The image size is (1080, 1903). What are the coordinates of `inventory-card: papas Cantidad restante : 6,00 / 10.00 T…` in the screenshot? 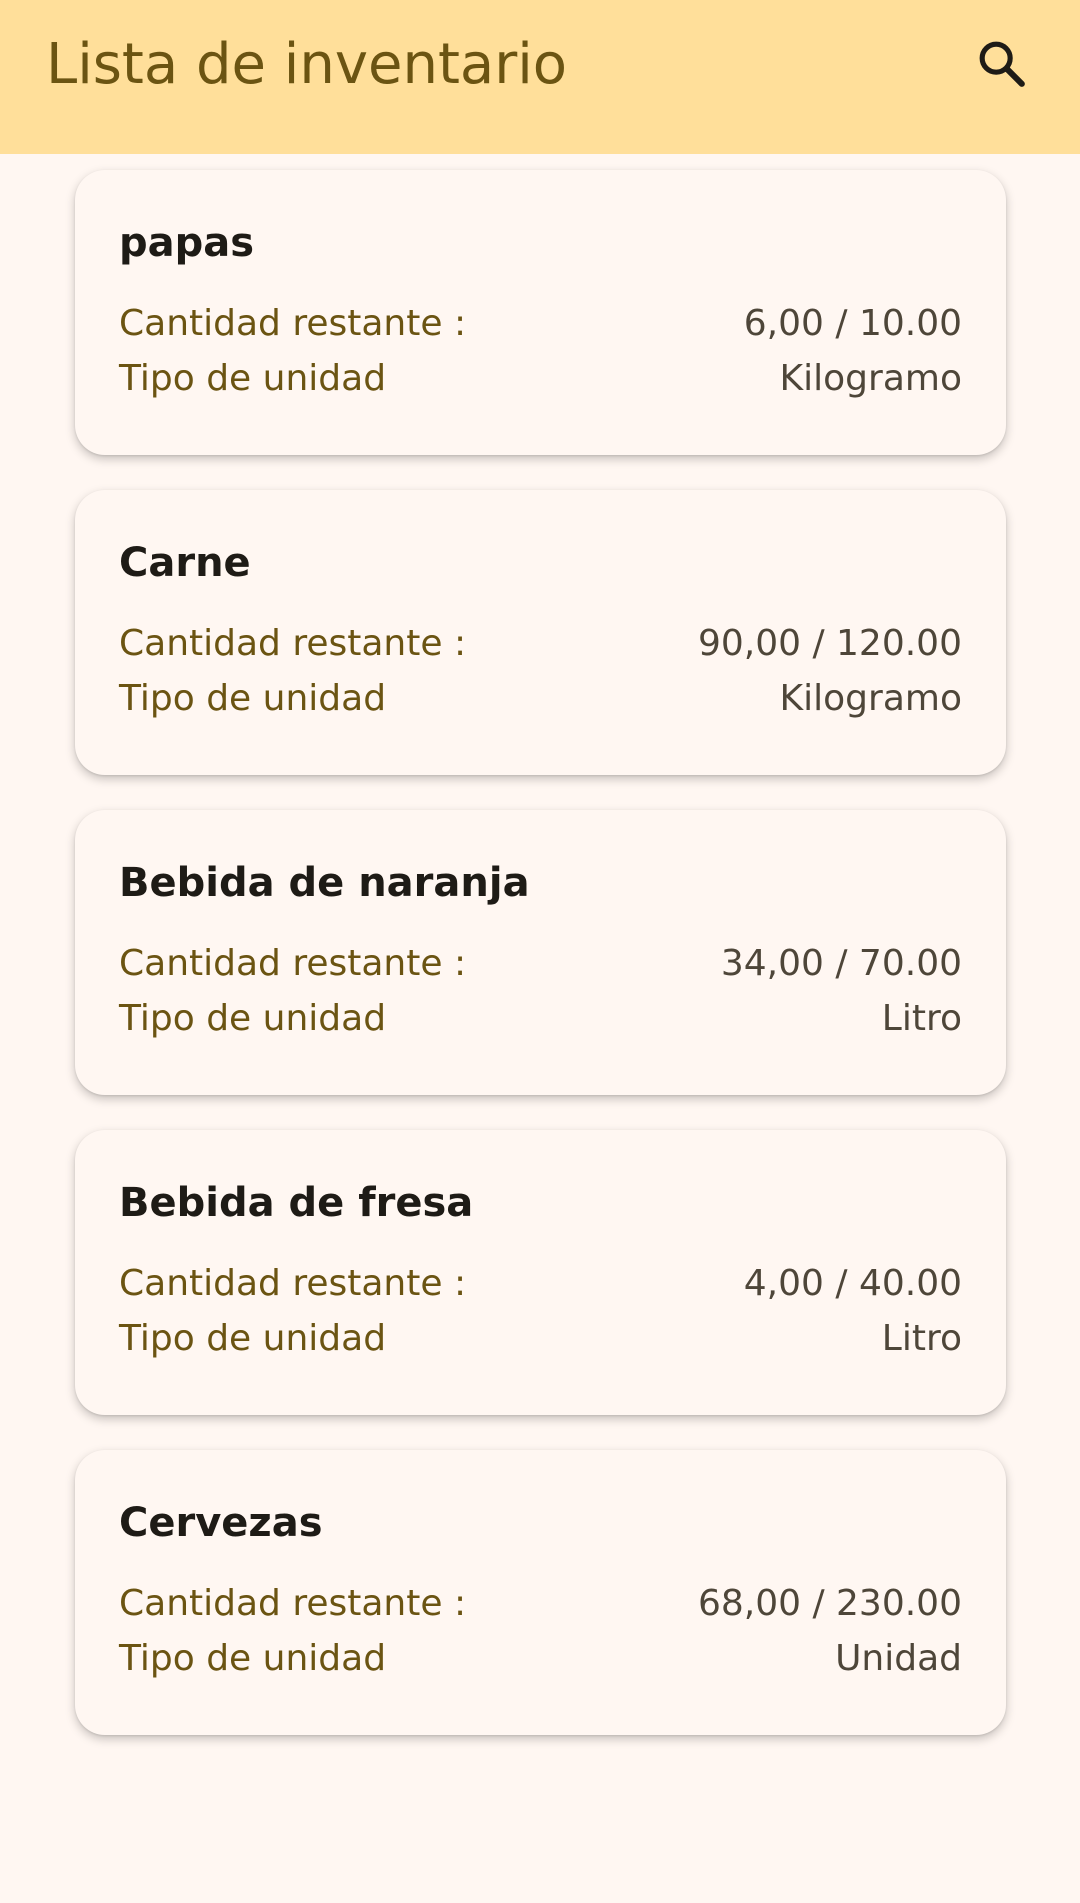 It's located at (540, 312).